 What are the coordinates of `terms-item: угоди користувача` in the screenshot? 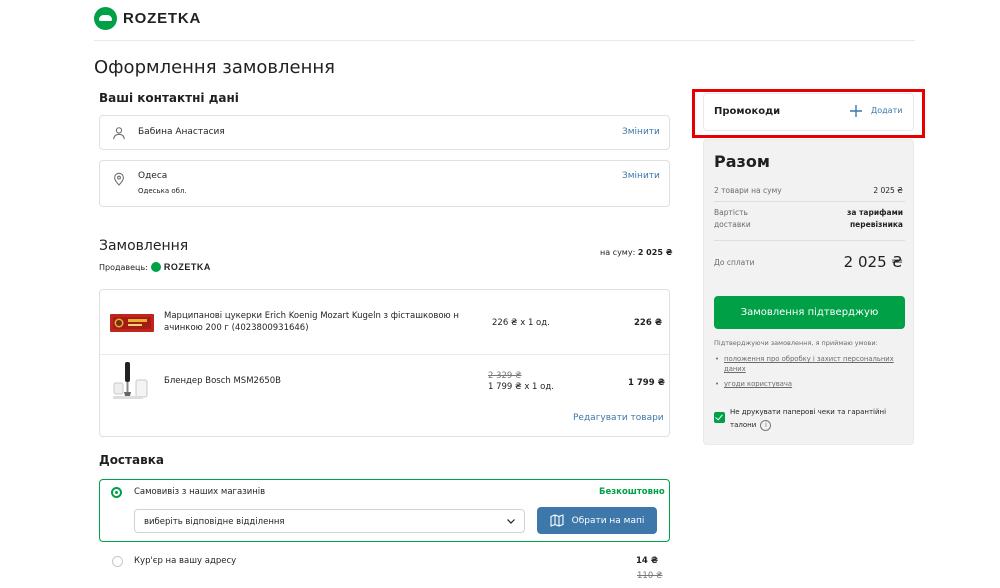 It's located at (811, 384).